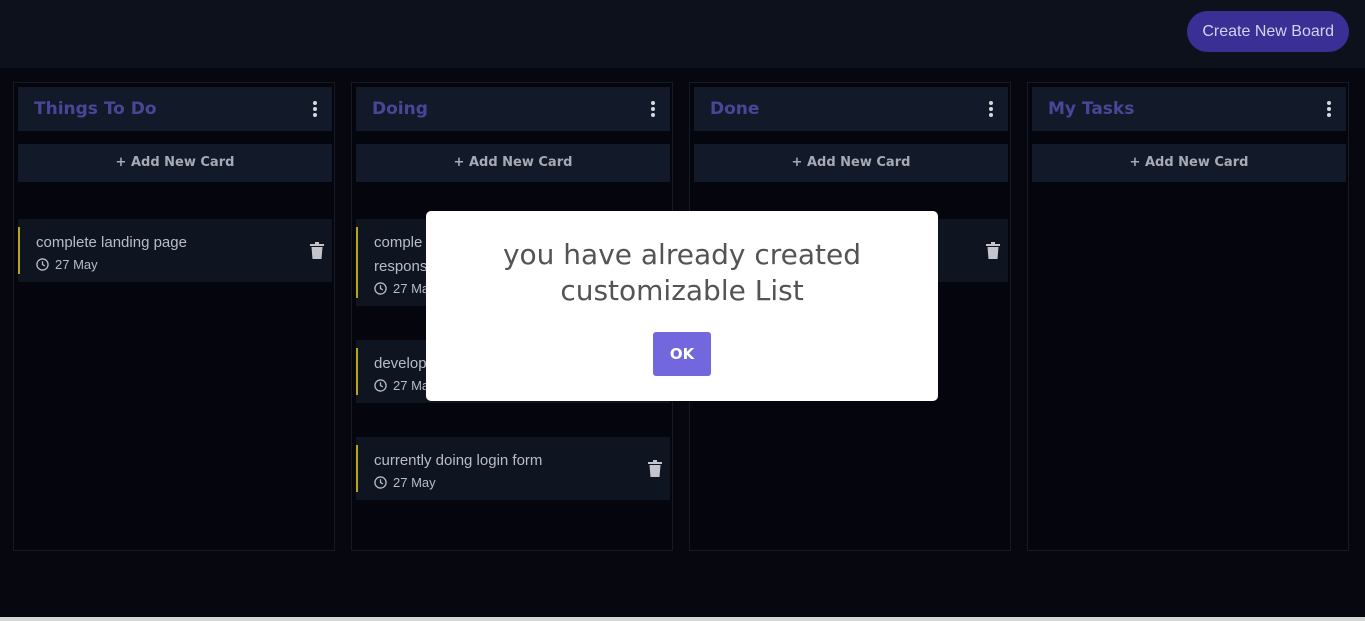  I want to click on column-header: Things To Do, so click(175, 109).